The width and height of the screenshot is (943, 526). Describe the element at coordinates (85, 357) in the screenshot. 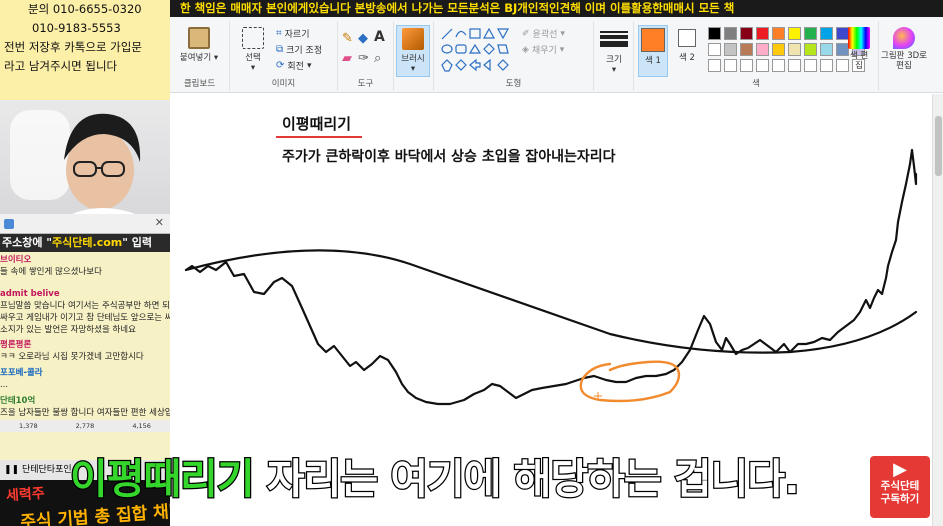

I see `chat-message: ㅋㅋ 오로라님 시집 못가겠네 고만합시다` at that location.